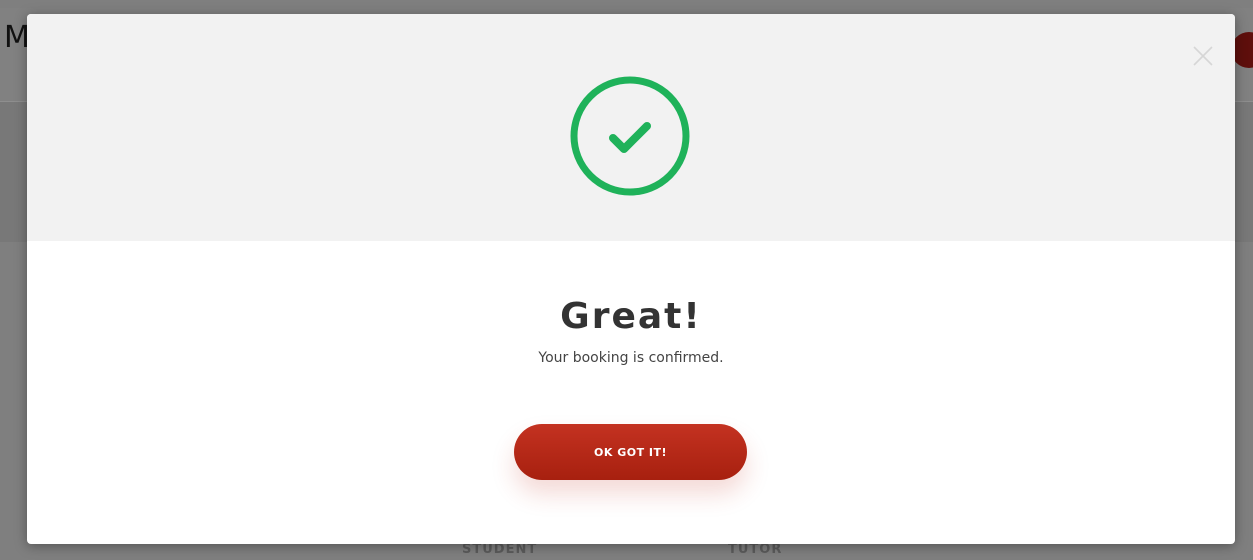 The width and height of the screenshot is (1253, 560). What do you see at coordinates (17, 37) in the screenshot?
I see `background-logo: M` at bounding box center [17, 37].